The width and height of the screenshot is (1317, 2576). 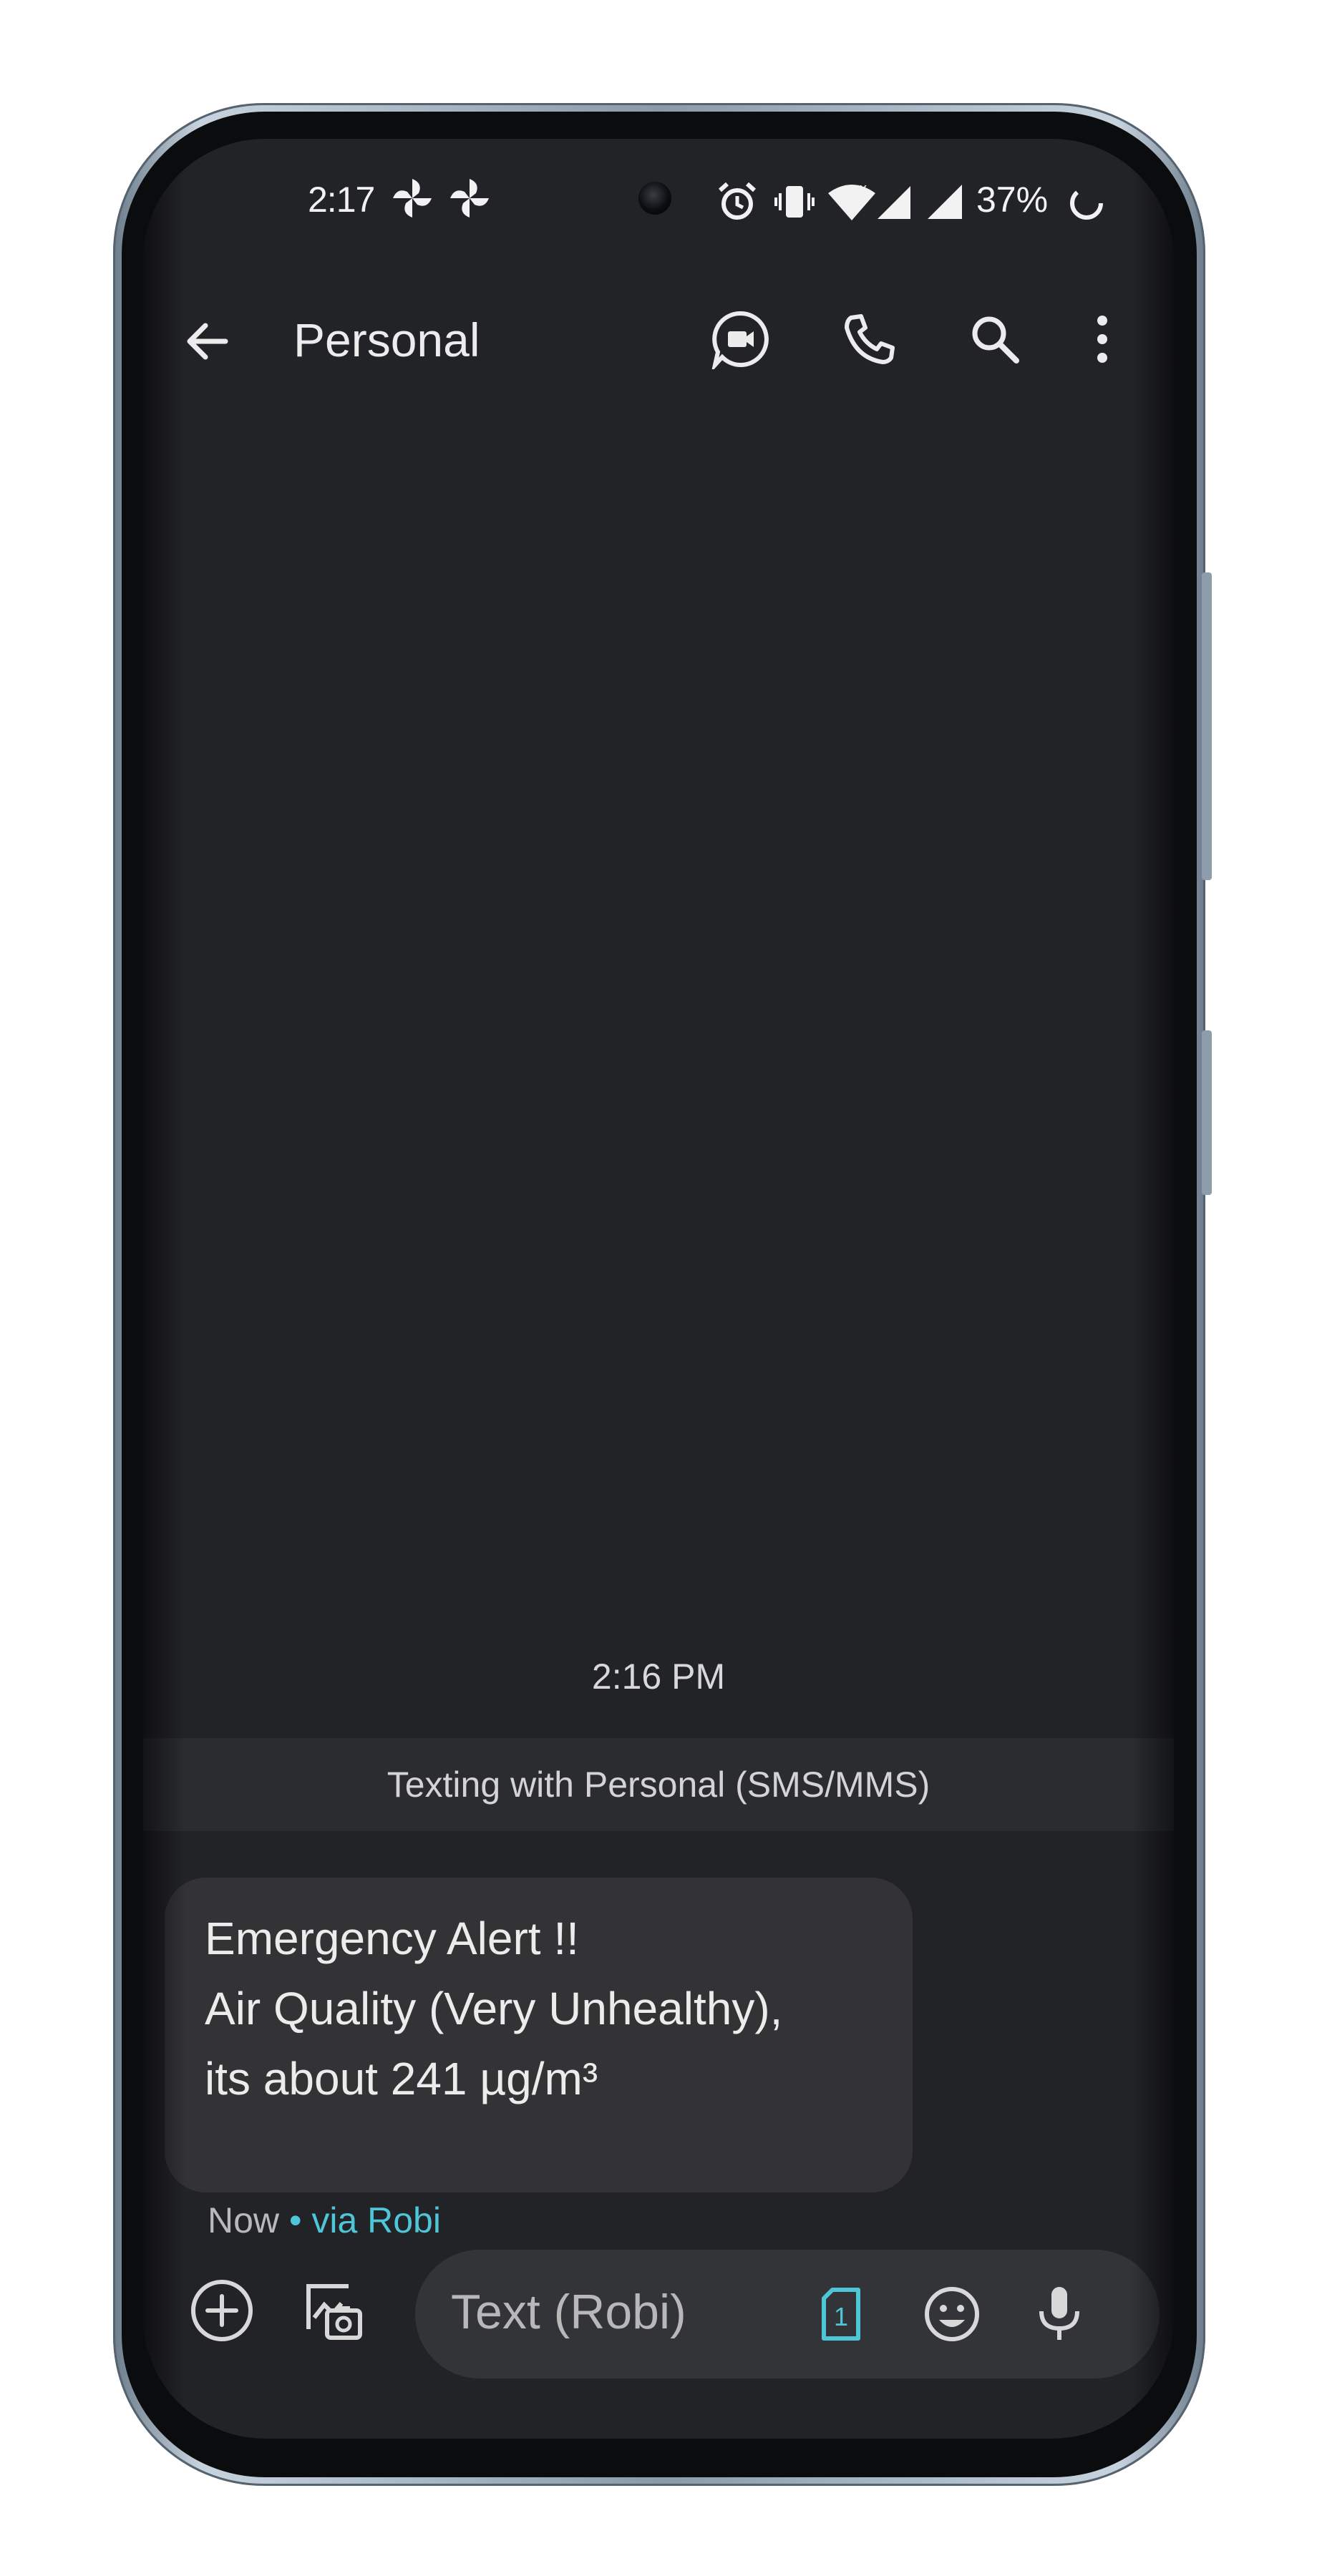 I want to click on message-input-placeholder: Text (Robi), so click(x=568, y=2312).